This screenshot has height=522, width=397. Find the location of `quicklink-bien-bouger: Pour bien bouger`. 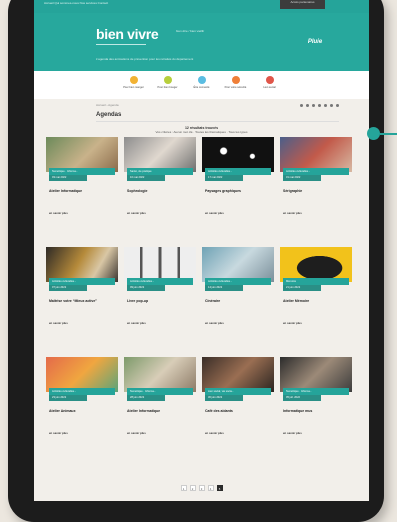

quicklink-bien-bouger: Pour bien bouger is located at coordinates (168, 87).